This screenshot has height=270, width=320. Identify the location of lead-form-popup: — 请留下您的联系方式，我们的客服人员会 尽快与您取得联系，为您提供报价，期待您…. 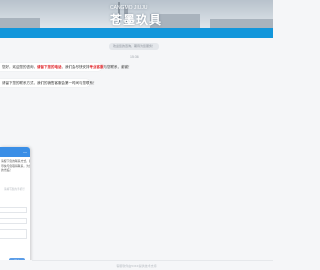
(15, 207).